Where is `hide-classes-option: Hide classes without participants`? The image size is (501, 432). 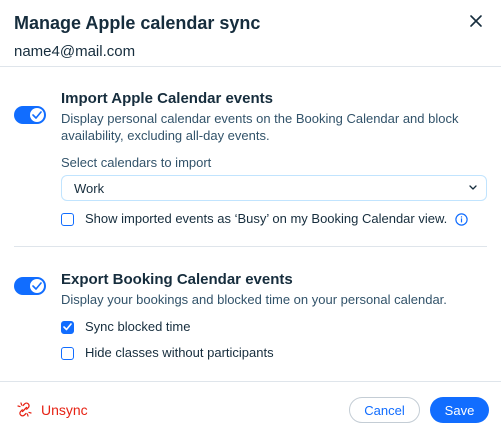 hide-classes-option: Hide classes without participants is located at coordinates (167, 353).